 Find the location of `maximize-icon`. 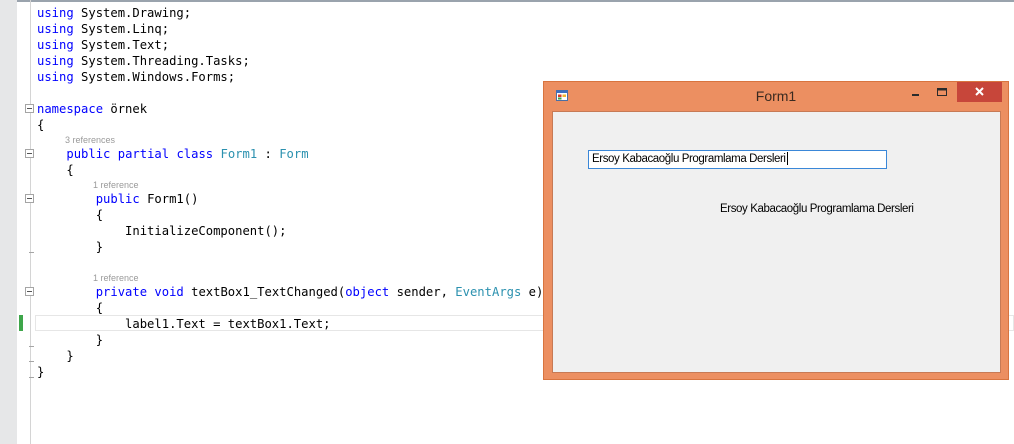

maximize-icon is located at coordinates (942, 92).